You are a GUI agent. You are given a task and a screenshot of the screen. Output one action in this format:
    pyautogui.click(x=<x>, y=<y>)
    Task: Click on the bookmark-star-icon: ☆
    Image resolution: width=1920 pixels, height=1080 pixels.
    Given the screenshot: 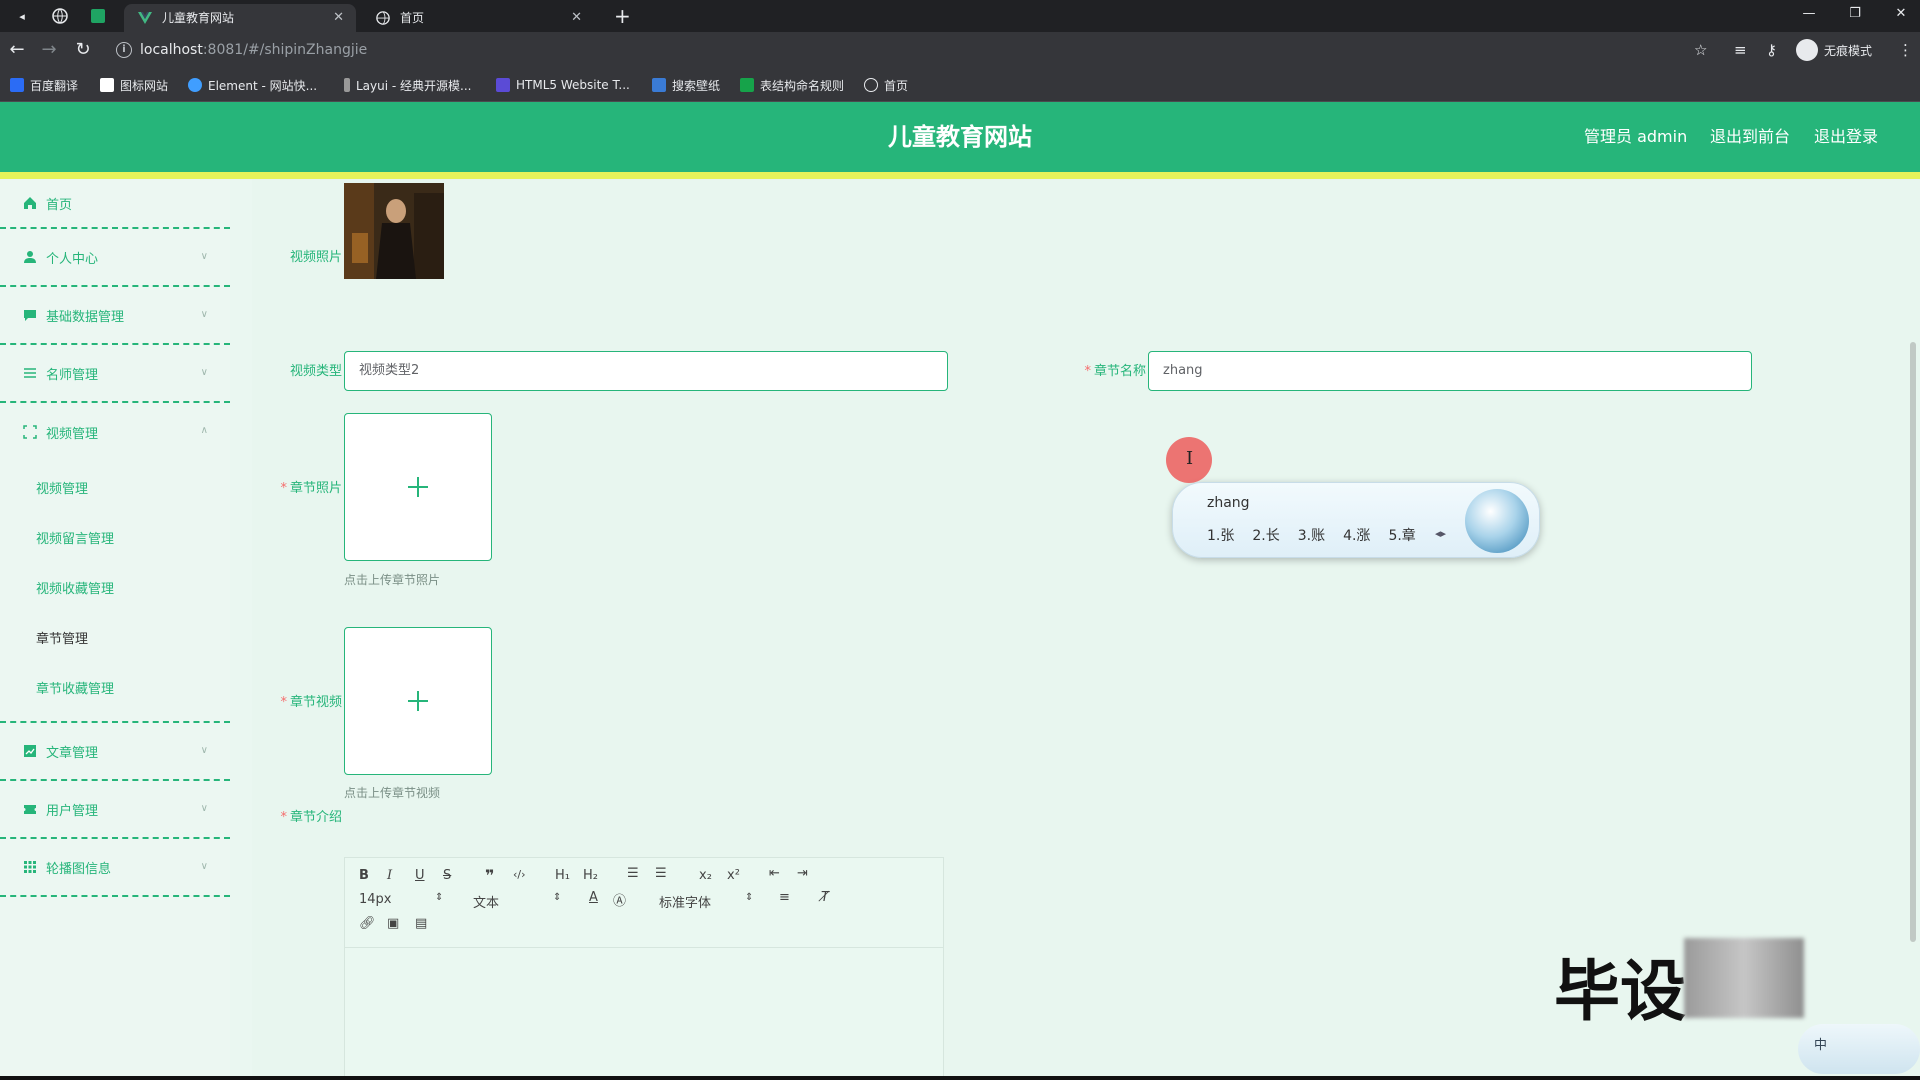 What is the action you would take?
    pyautogui.click(x=1700, y=50)
    